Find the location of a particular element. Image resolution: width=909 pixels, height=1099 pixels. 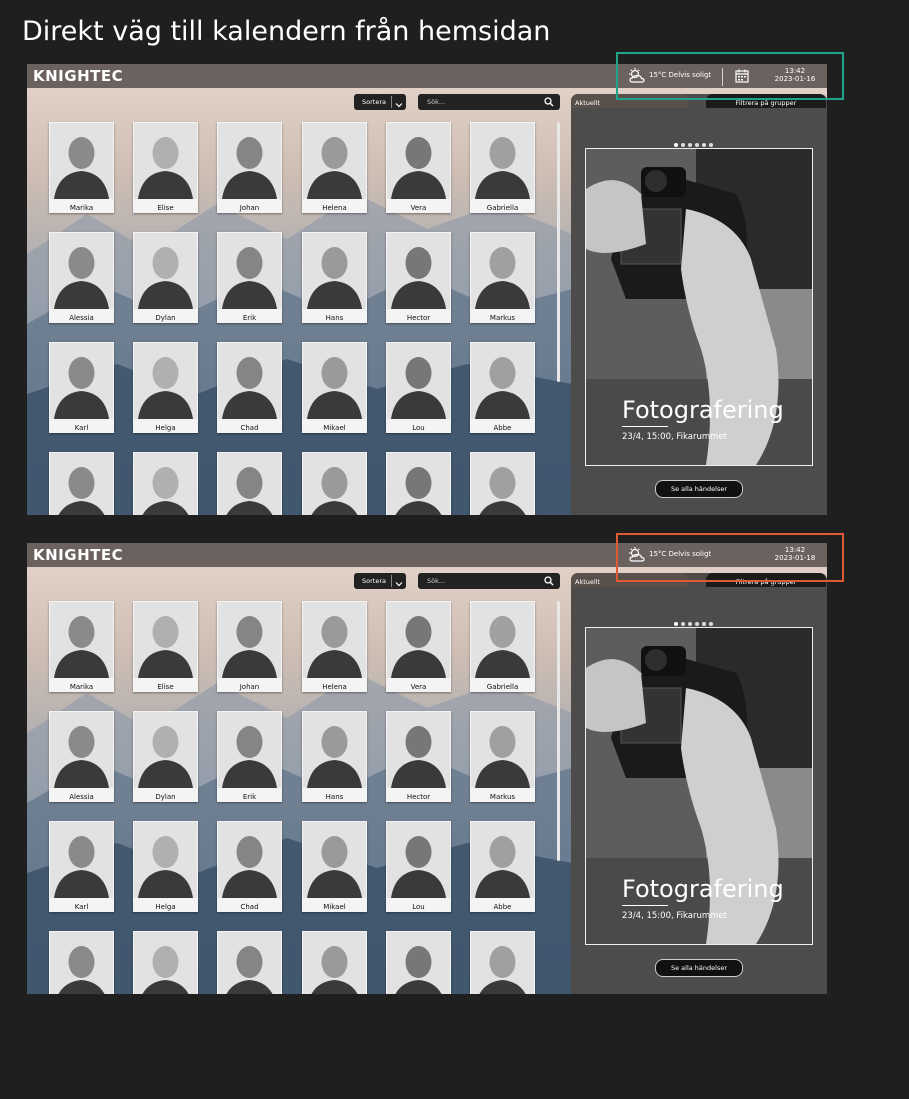

search-icon is located at coordinates (549, 581).